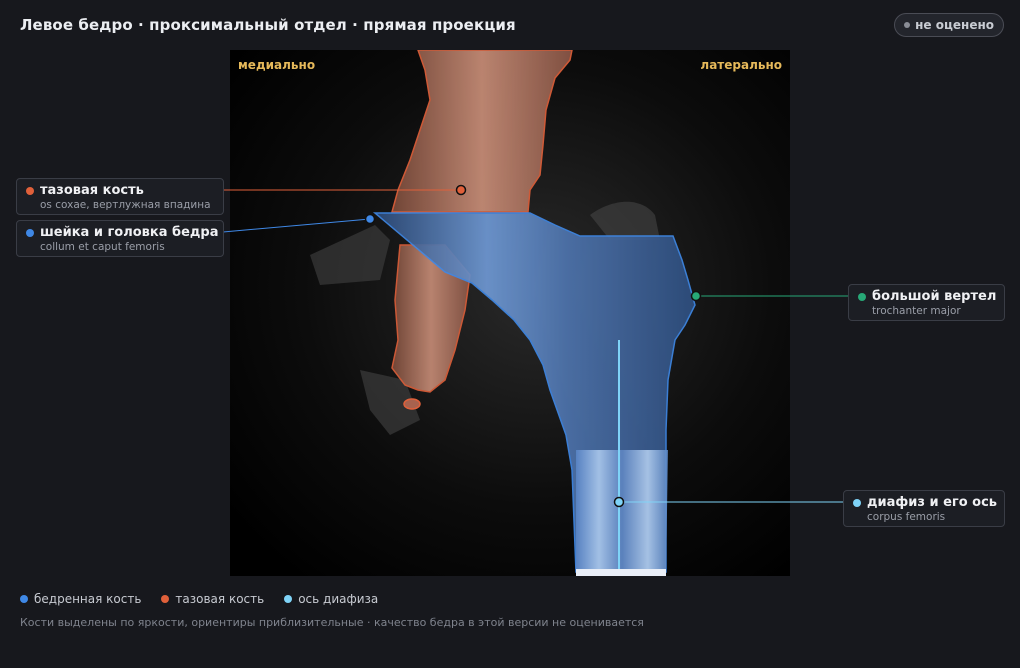  I want to click on legend-label-shaft-axis: ось диафиза, so click(338, 599).